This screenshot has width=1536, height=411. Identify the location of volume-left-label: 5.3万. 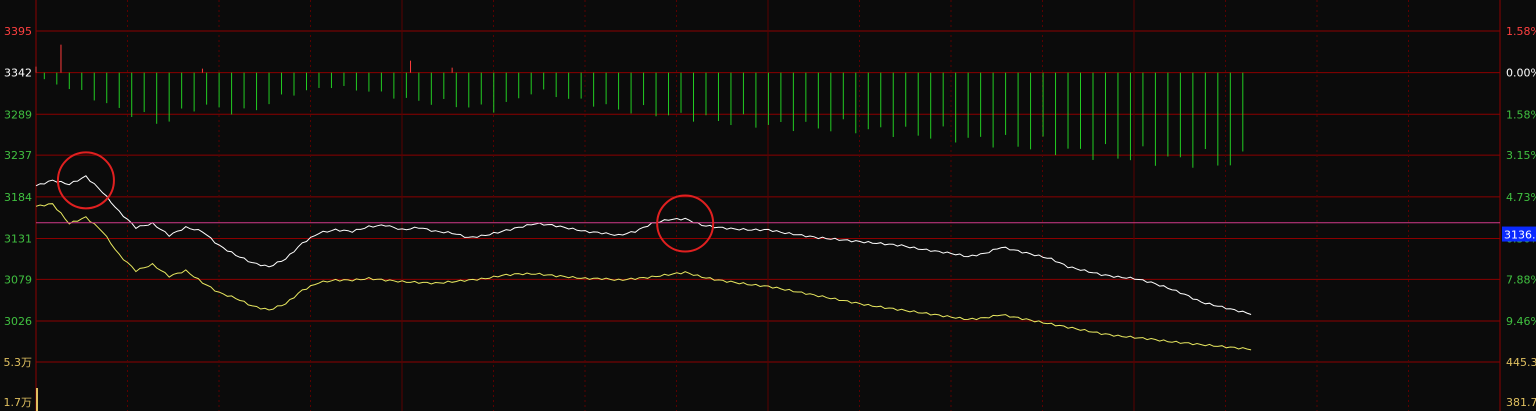
(18, 362).